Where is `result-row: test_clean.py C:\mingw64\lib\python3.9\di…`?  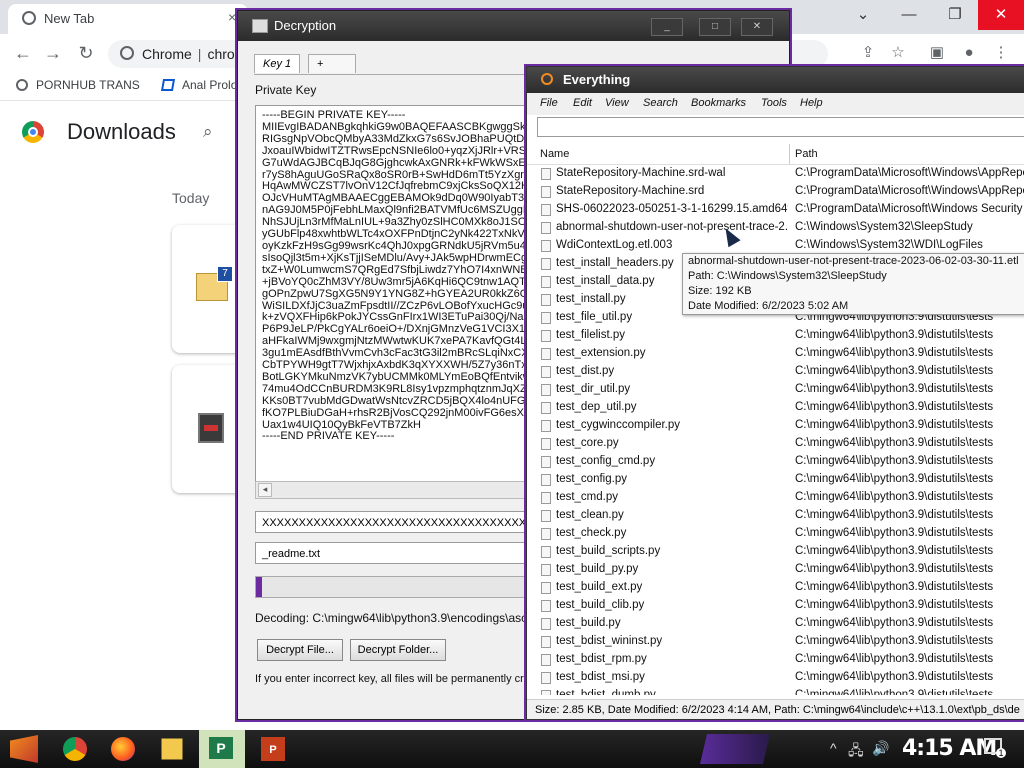 result-row: test_clean.py C:\mingw64\lib\python3.9\di… is located at coordinates (775, 516).